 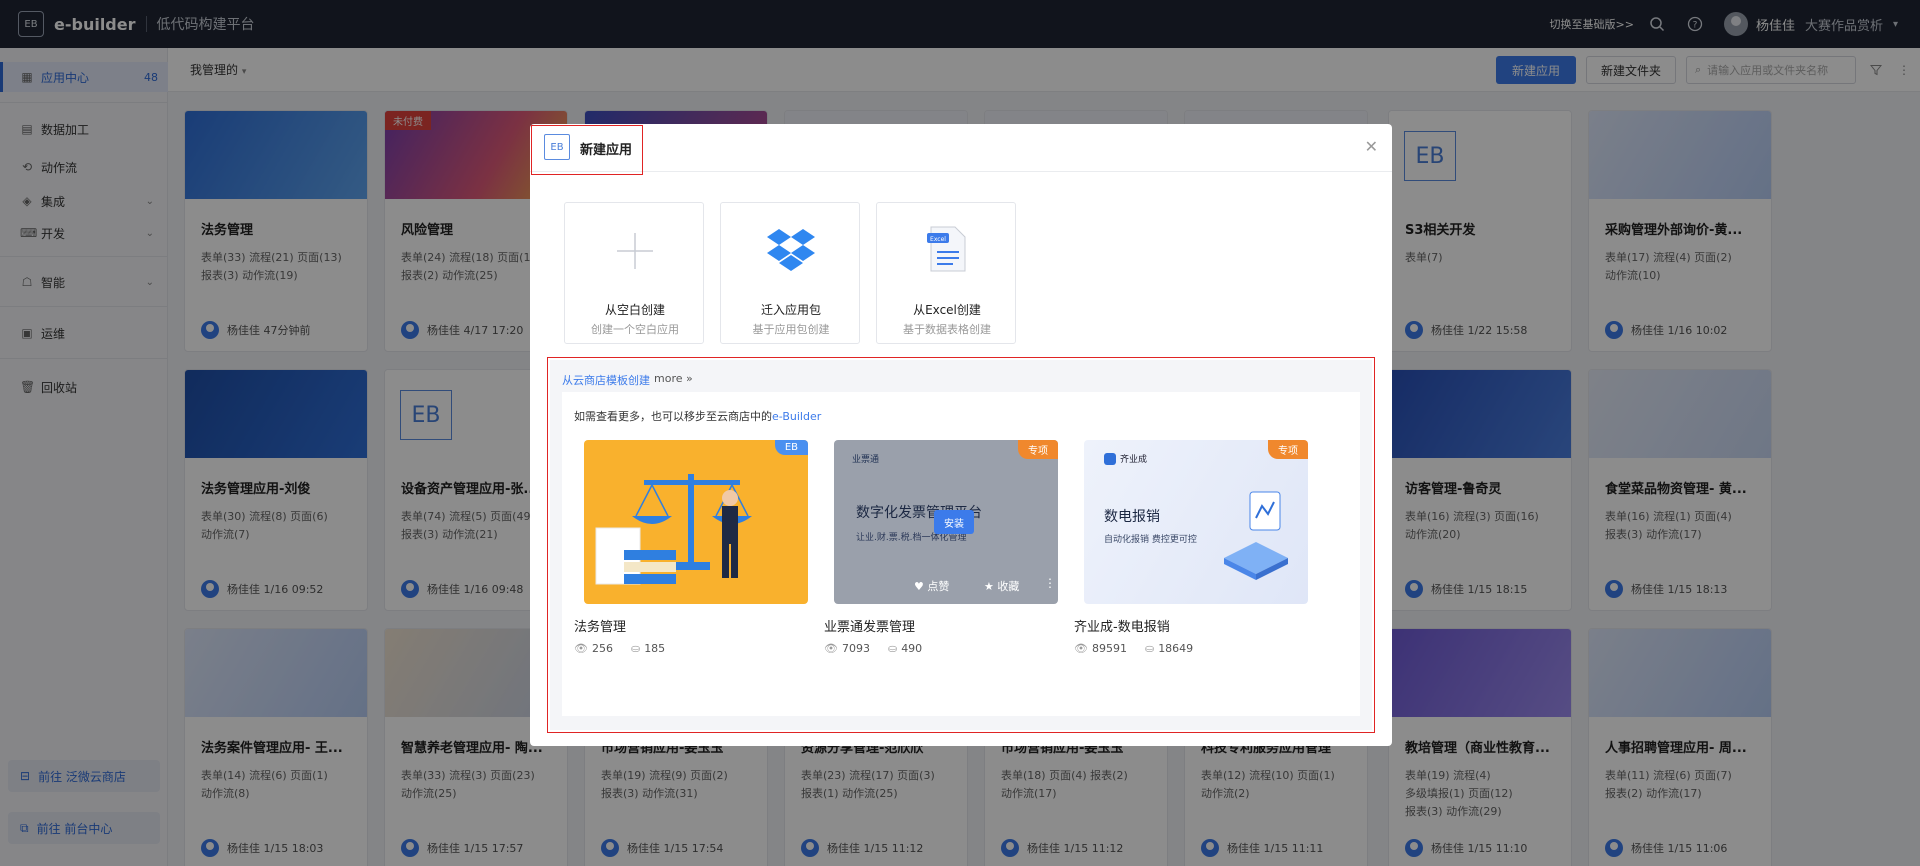 I want to click on option-subtitle: 基于应用包创建, so click(x=791, y=329).